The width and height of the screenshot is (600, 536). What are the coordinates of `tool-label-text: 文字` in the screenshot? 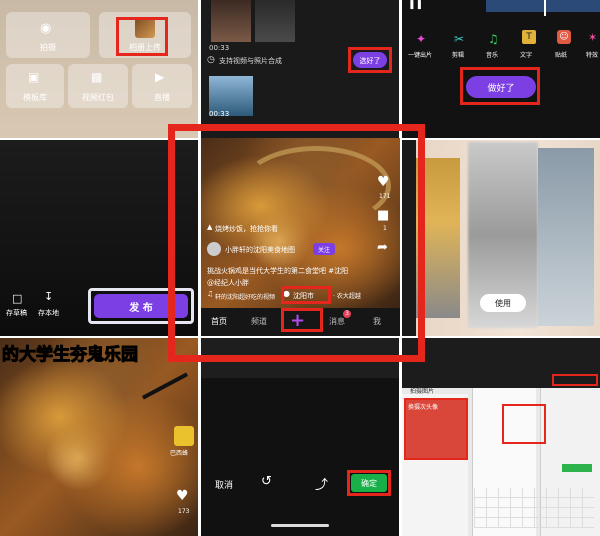 It's located at (526, 55).